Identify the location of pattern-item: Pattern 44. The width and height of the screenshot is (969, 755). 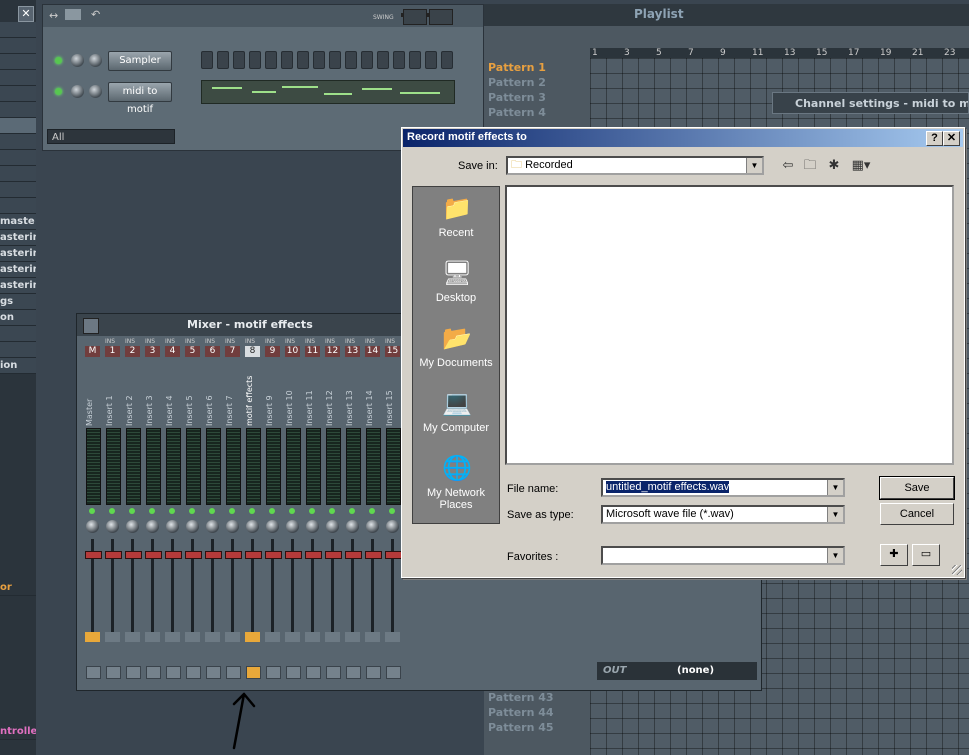
(521, 712).